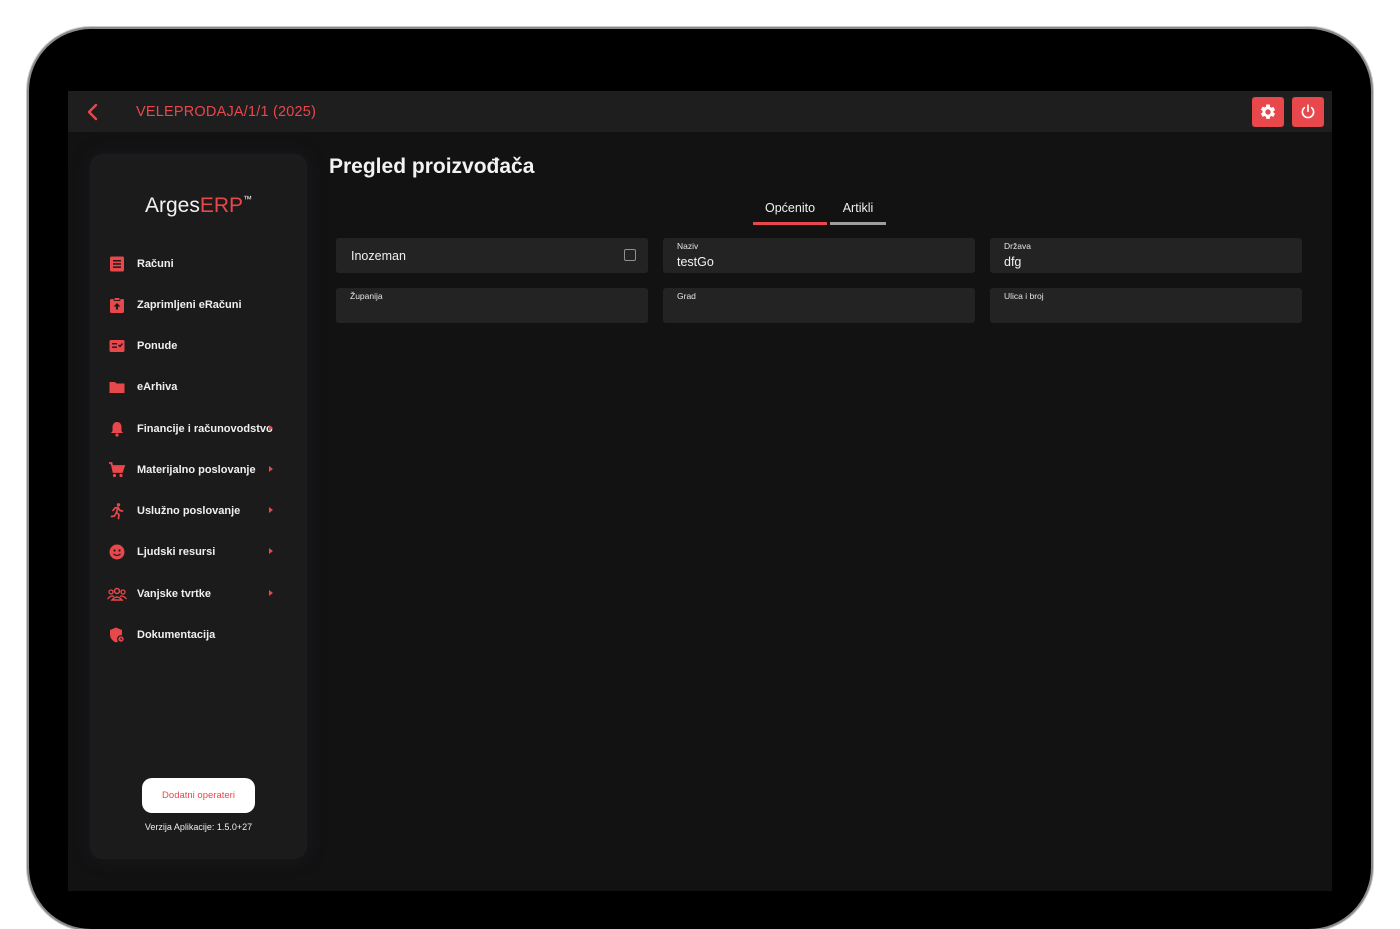 The image size is (1400, 929). What do you see at coordinates (226, 112) in the screenshot?
I see `document-title: VELEPRODAJA/1/1 (2025)` at bounding box center [226, 112].